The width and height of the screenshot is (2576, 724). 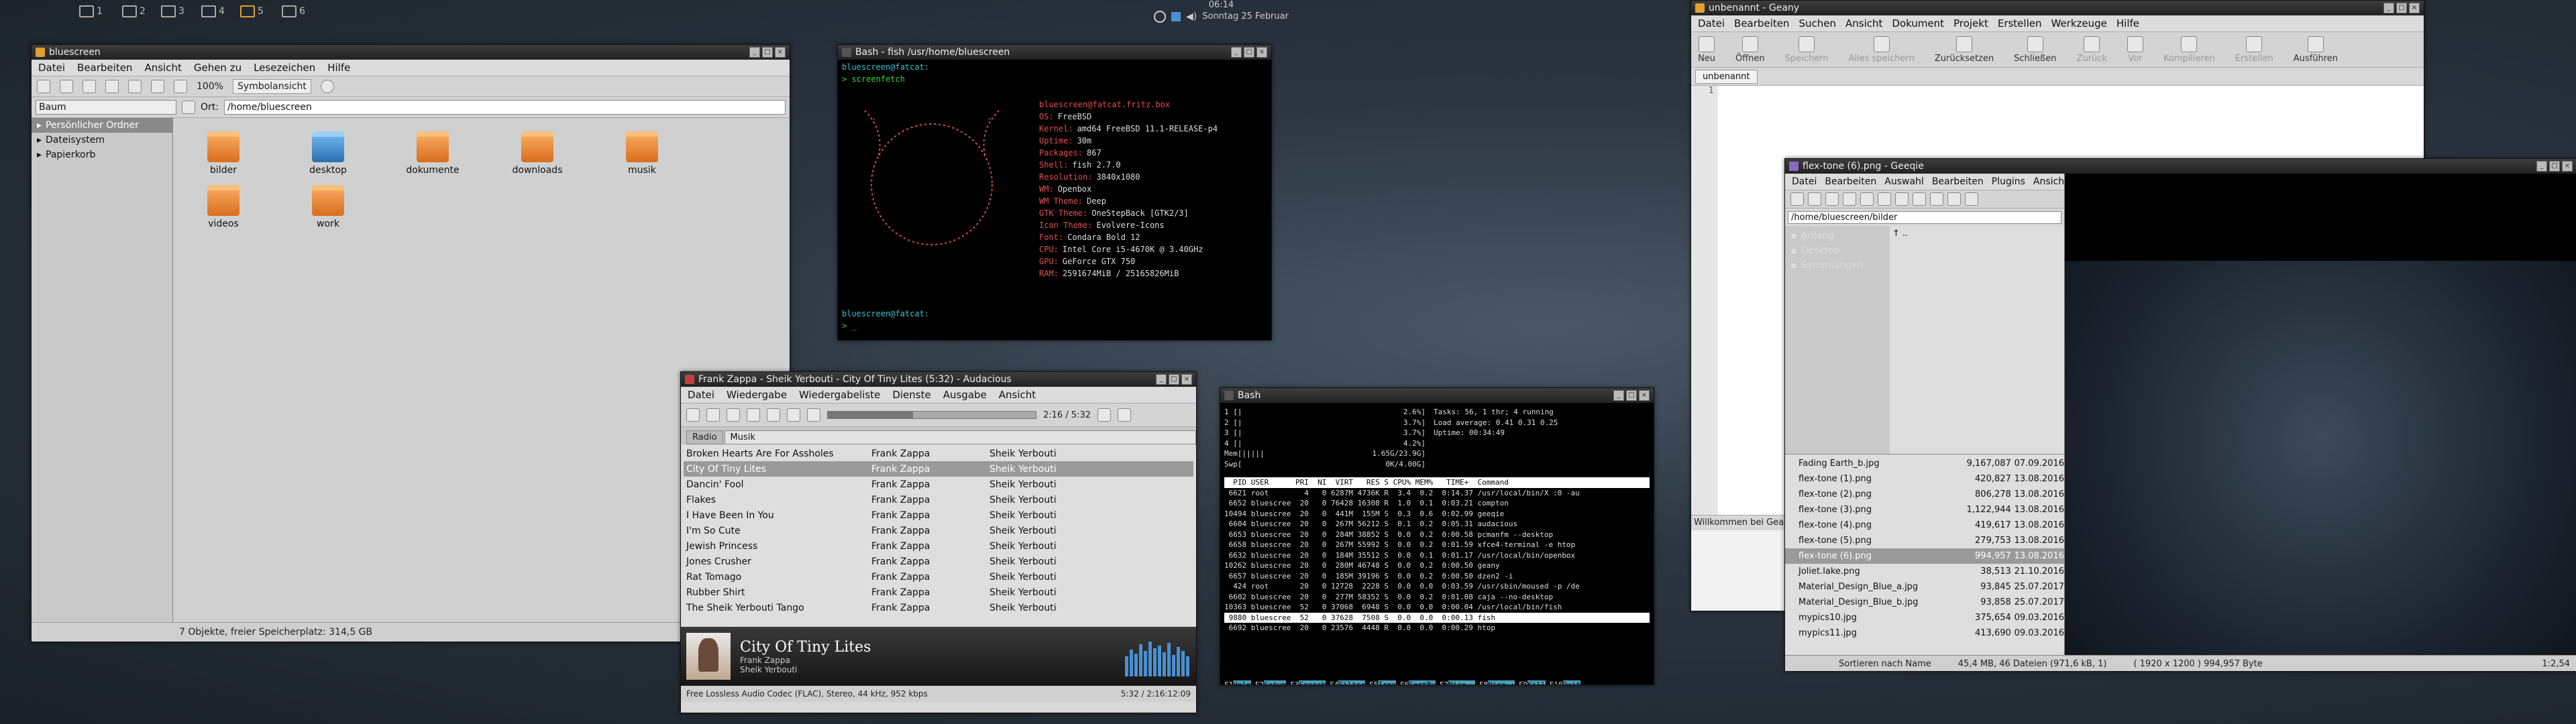 I want to click on tree-item-filesystem: ▸ Dateisystem, so click(x=102, y=140).